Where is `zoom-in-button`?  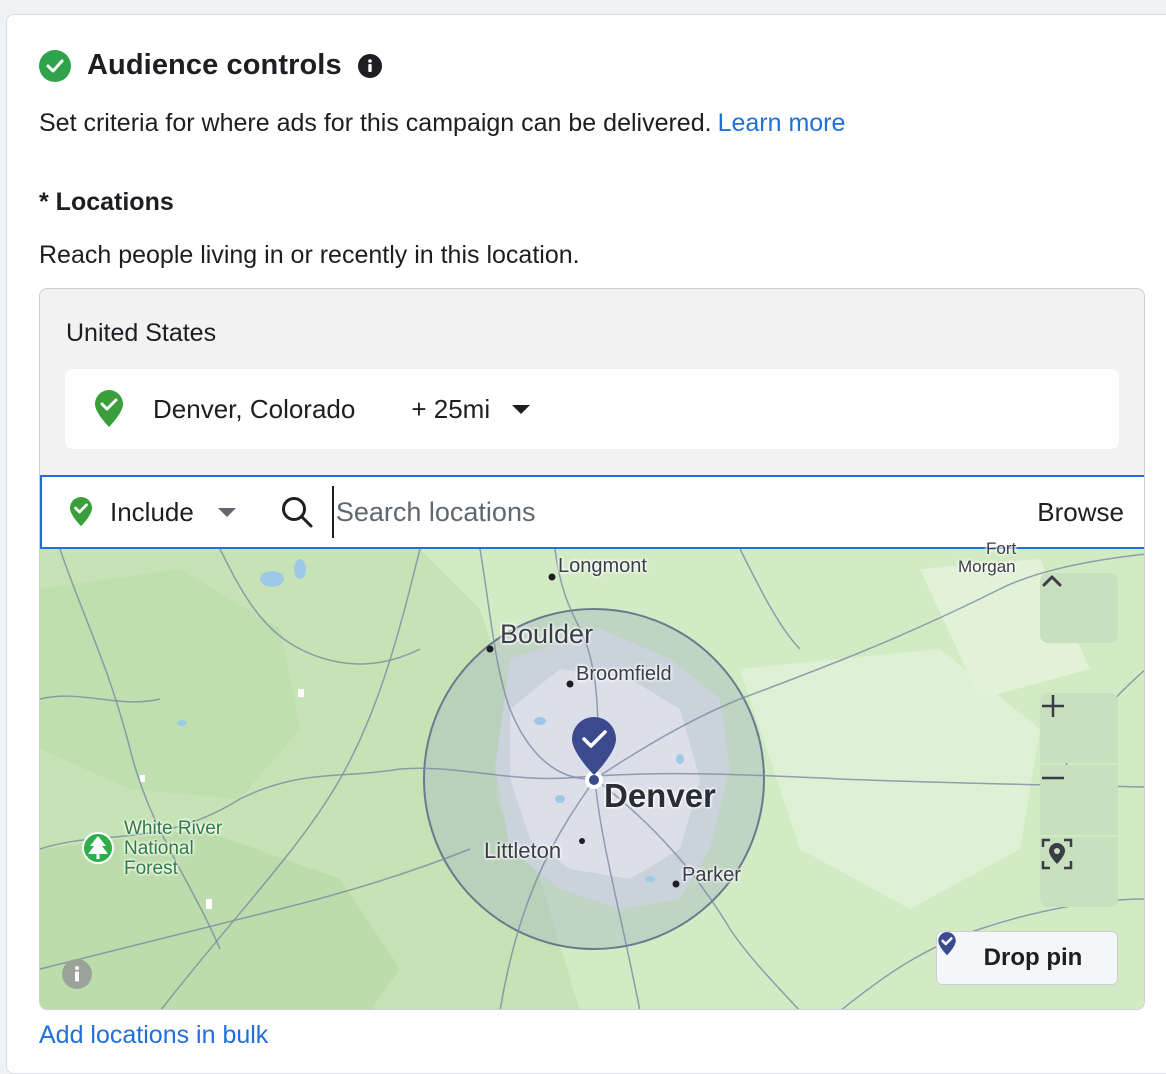 zoom-in-button is located at coordinates (1079, 728).